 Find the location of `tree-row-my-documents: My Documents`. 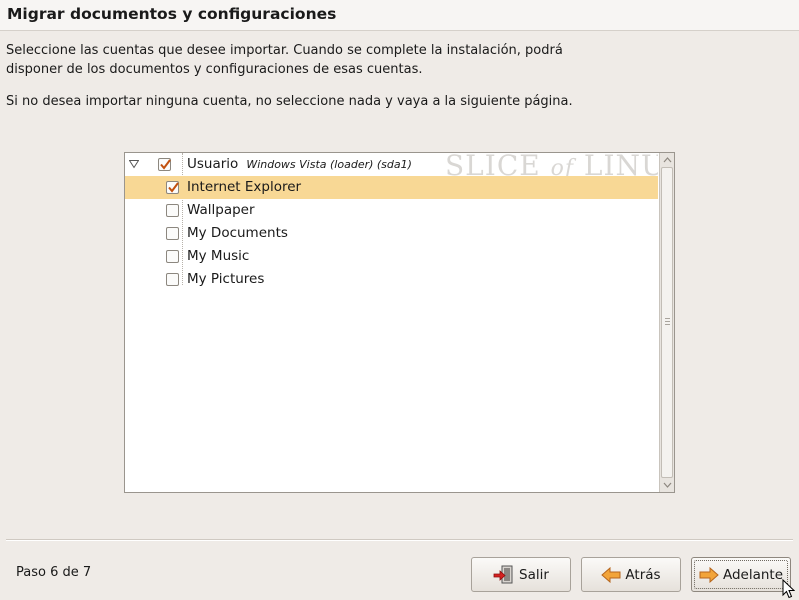

tree-row-my-documents: My Documents is located at coordinates (391, 233).